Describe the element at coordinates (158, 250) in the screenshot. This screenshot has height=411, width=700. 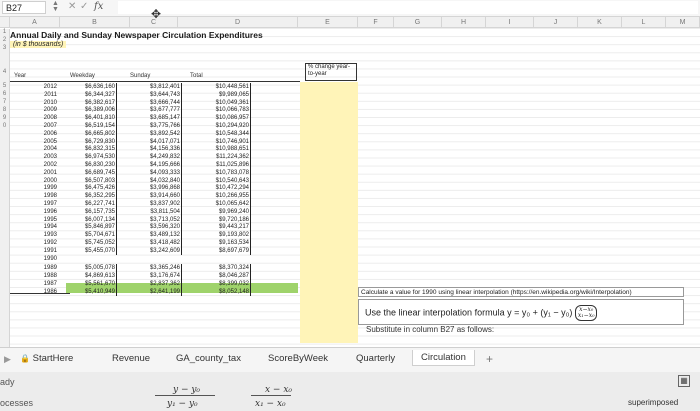
I see `sunday-cell: $3,242,609` at that location.